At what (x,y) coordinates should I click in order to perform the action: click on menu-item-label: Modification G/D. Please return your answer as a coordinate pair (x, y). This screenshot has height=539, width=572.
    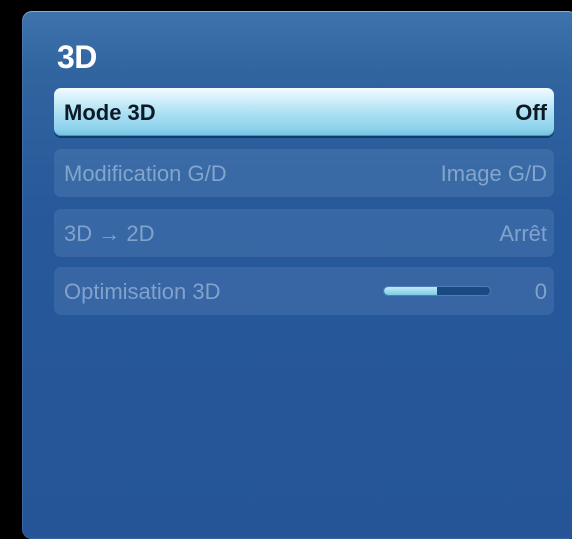
    Looking at the image, I should click on (145, 173).